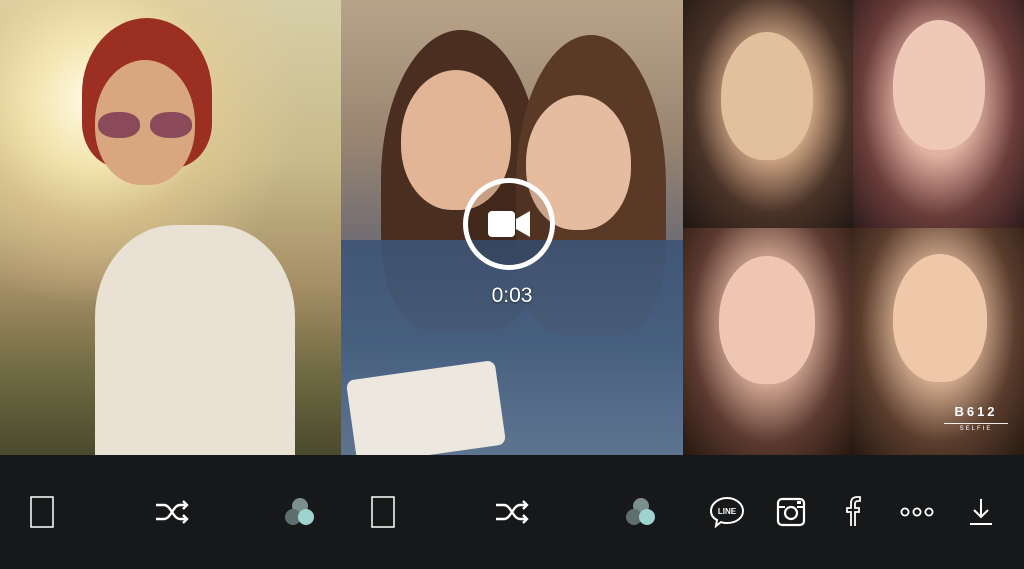  I want to click on line-icon: LINE, so click(727, 512).